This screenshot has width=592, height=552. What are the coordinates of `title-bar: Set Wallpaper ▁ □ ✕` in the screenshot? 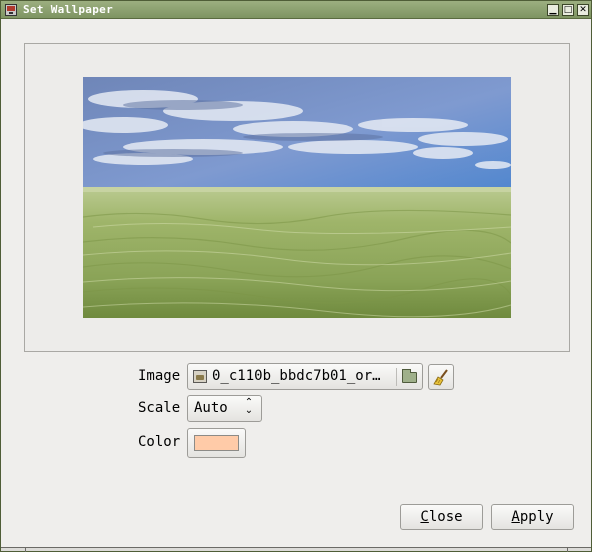 It's located at (296, 10).